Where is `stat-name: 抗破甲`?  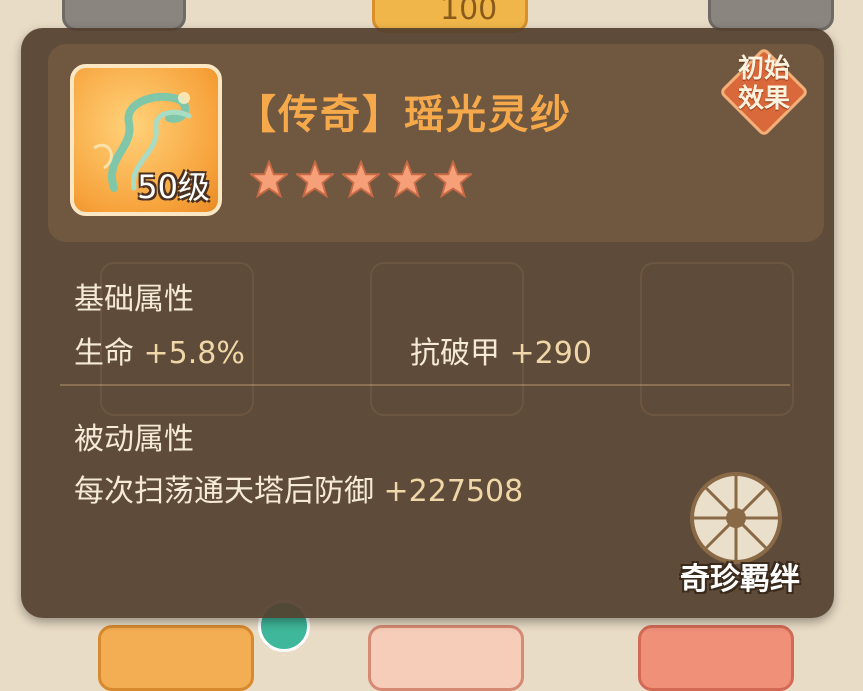
stat-name: 抗破甲 is located at coordinates (455, 353).